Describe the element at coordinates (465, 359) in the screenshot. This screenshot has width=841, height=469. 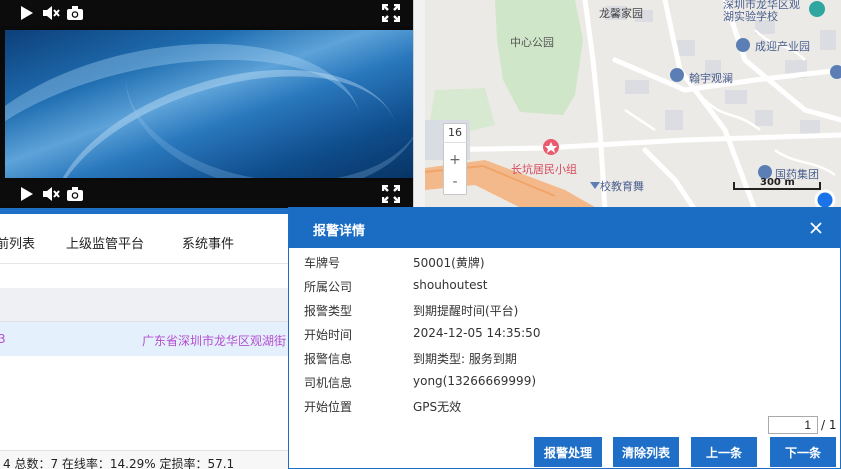
I see `field-value-alarm-info: 到期类型: 服务到期` at that location.